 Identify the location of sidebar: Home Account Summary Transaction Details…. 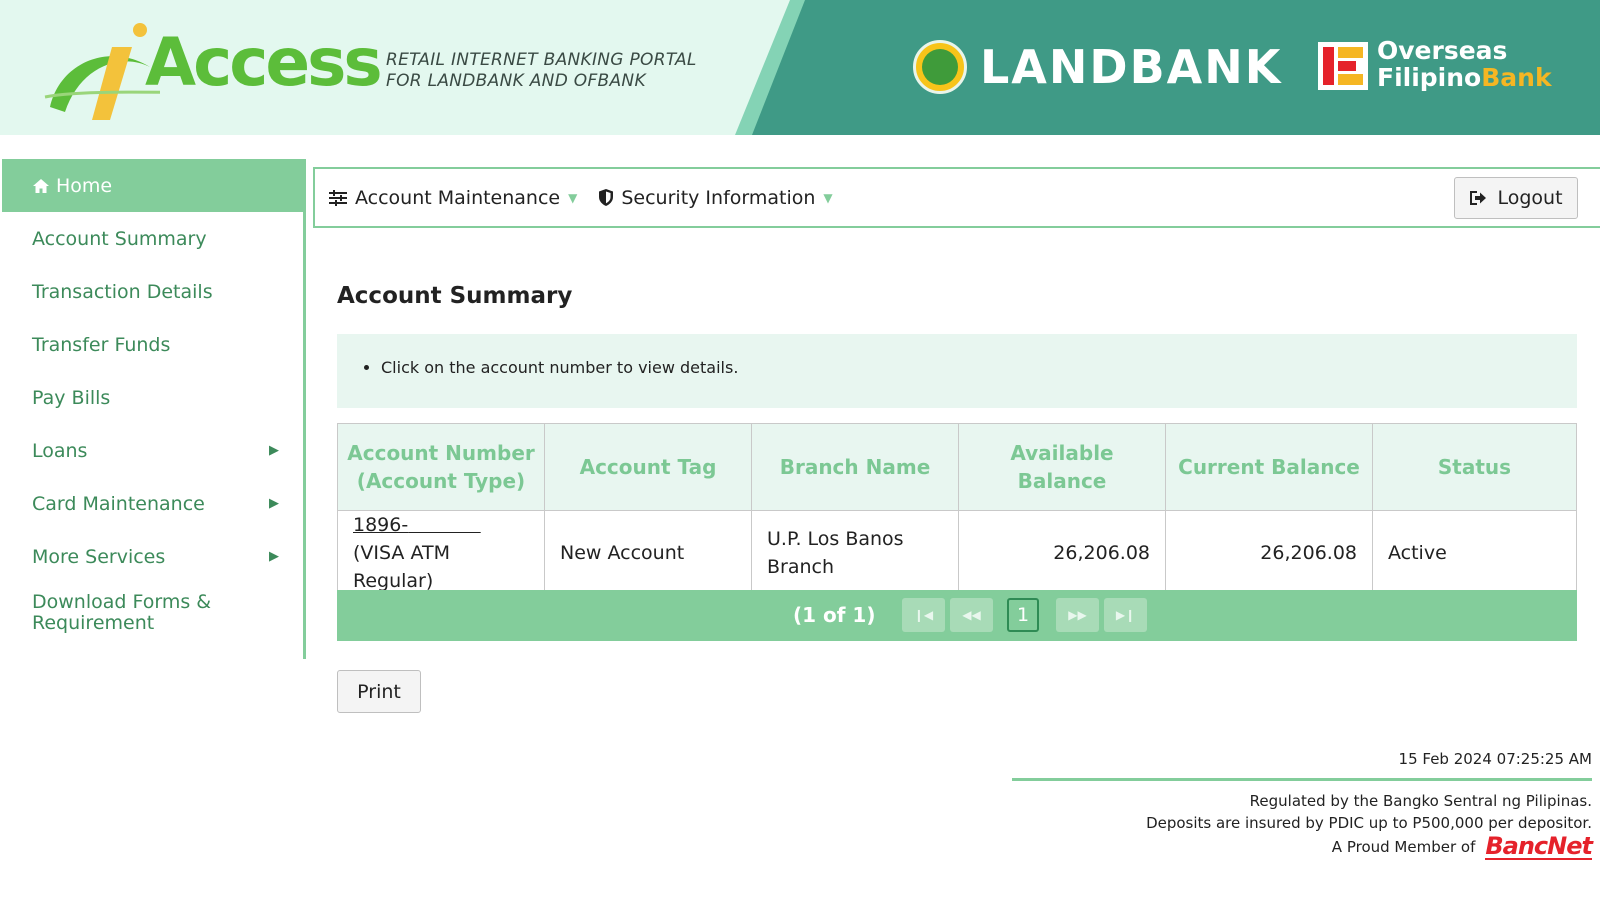
(154, 409).